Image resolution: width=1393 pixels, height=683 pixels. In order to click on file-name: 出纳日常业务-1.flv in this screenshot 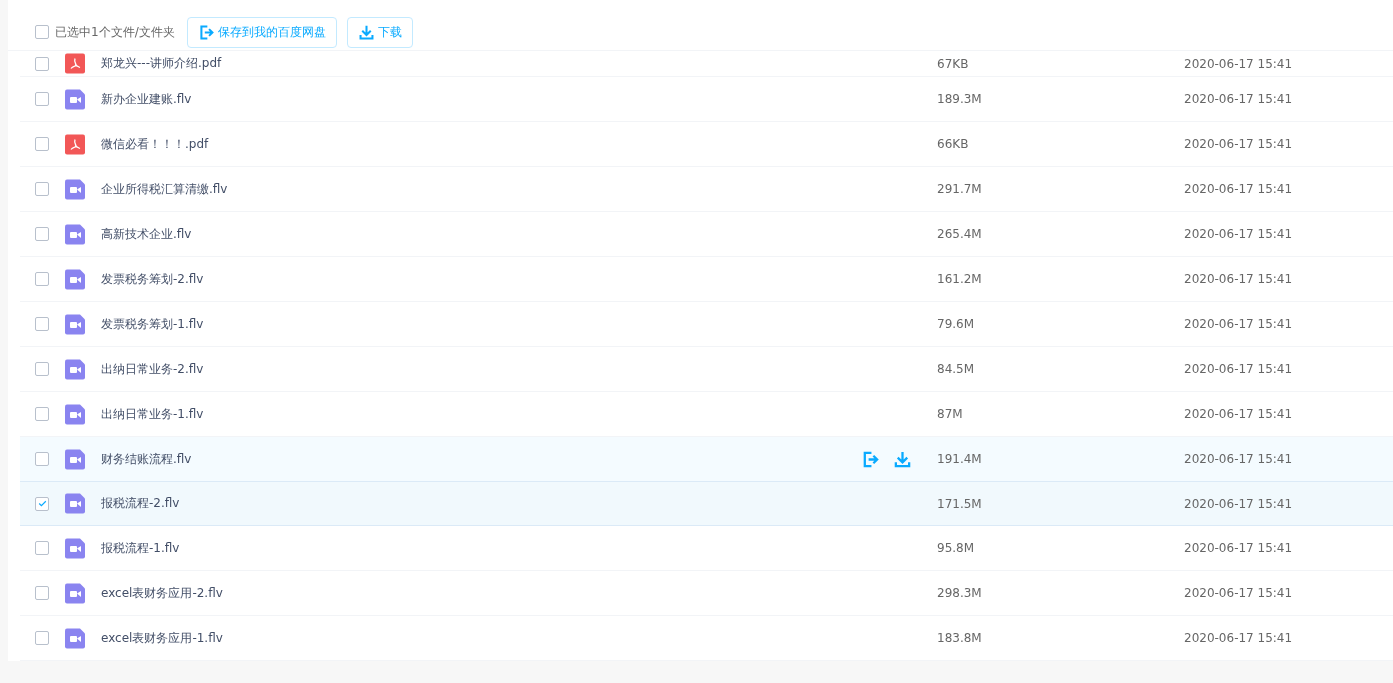, I will do `click(481, 414)`.